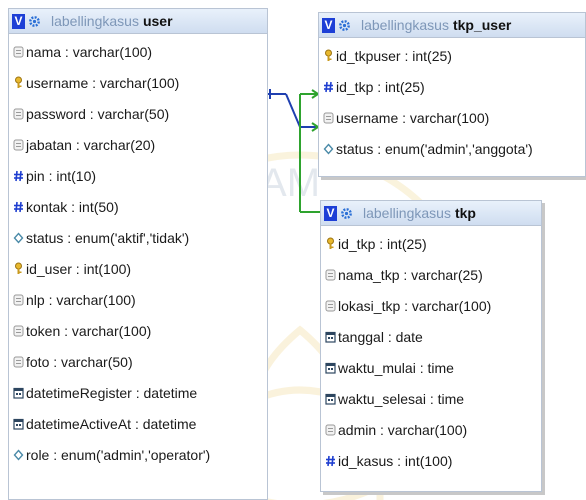 The width and height of the screenshot is (586, 500). What do you see at coordinates (138, 361) in the screenshot?
I see `table-row: foto : varchar(50)` at bounding box center [138, 361].